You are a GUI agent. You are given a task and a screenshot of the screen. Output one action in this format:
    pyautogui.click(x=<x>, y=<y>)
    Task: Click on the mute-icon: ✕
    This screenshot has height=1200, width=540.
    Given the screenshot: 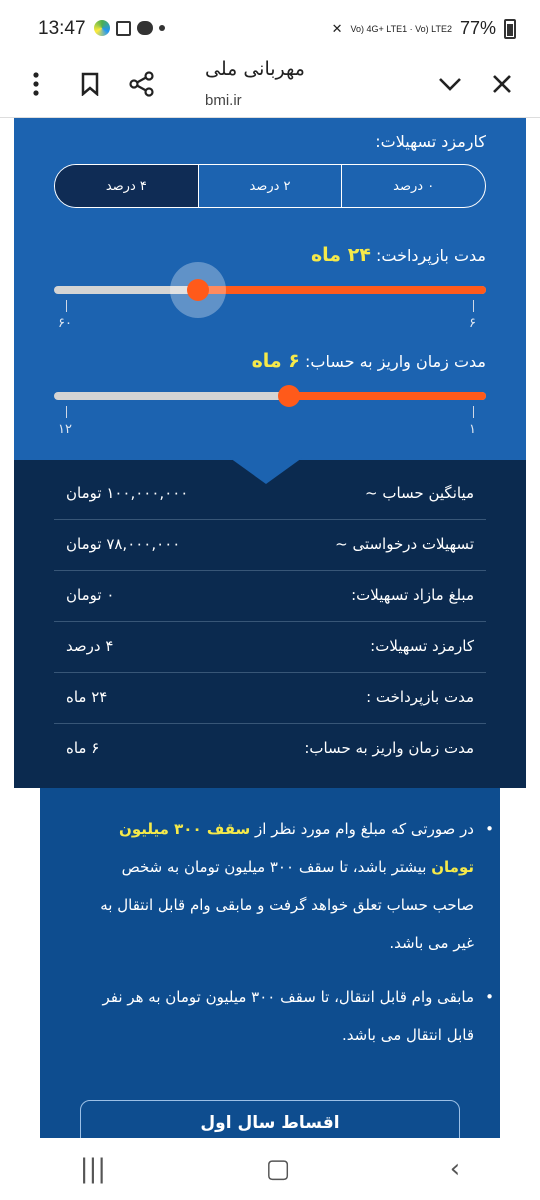 What is the action you would take?
    pyautogui.click(x=337, y=28)
    